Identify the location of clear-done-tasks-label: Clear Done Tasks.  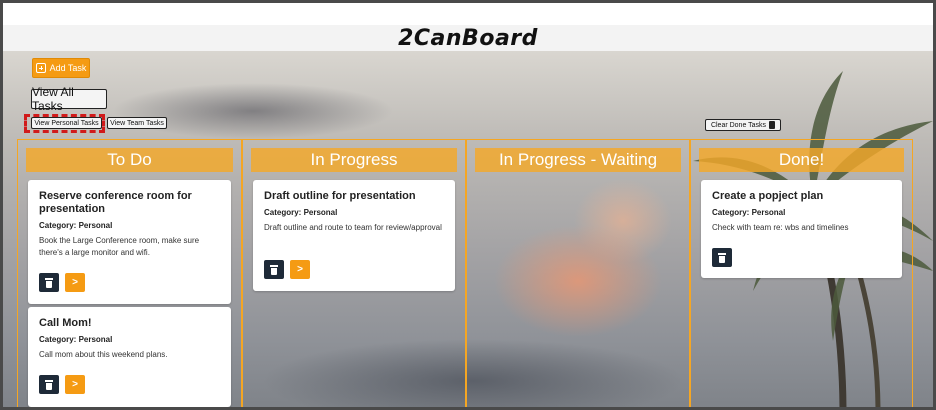
(738, 125).